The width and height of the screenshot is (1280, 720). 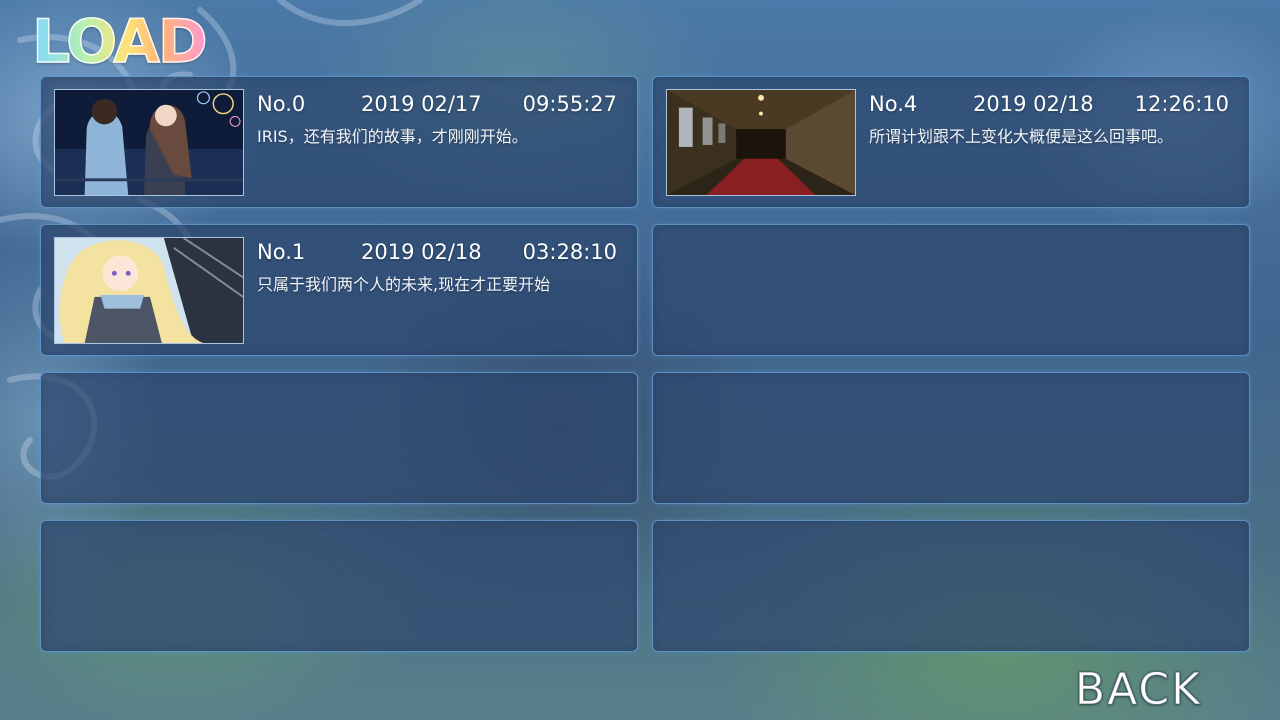 What do you see at coordinates (392, 136) in the screenshot?
I see `save-dialogue-excerpt: IRIS，还有我们的故事，才刚刚开始。` at bounding box center [392, 136].